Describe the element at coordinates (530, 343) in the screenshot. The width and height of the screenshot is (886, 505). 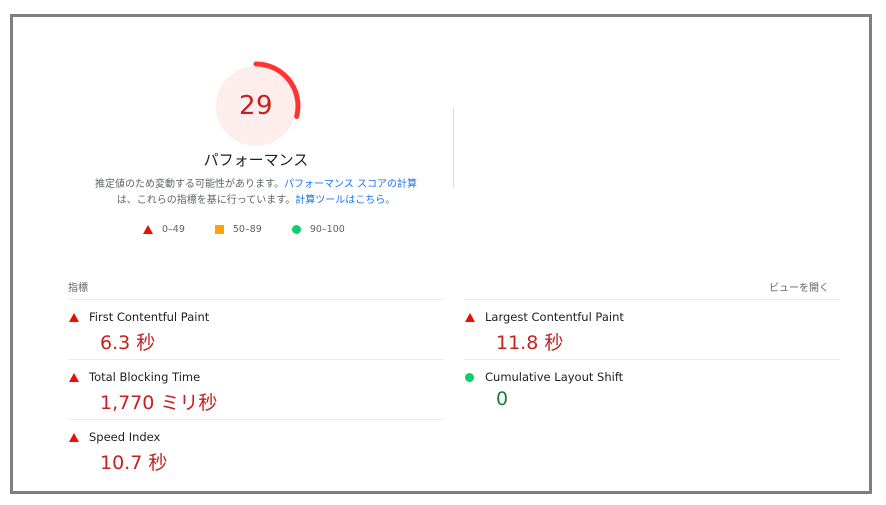
I see `metric-value: 11.8 秒` at that location.